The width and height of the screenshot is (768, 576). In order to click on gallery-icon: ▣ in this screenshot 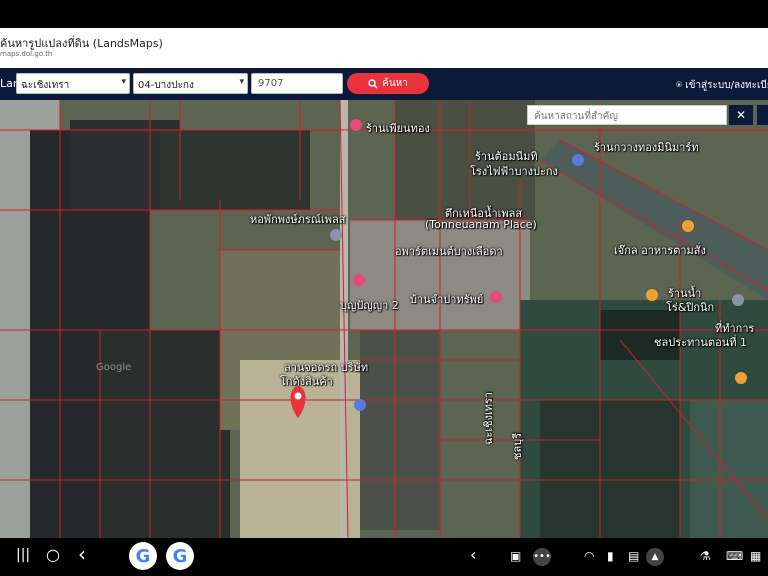, I will do `click(515, 556)`.